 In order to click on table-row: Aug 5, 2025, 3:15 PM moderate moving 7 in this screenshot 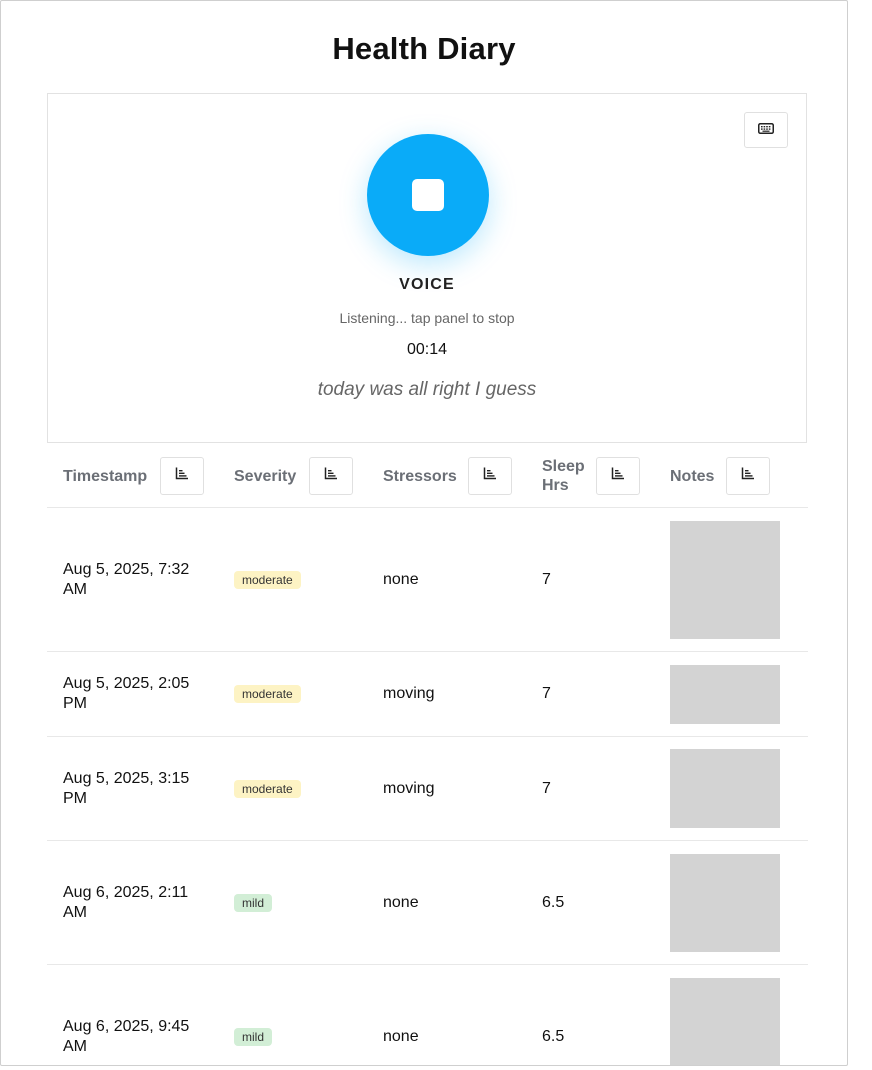, I will do `click(427, 789)`.